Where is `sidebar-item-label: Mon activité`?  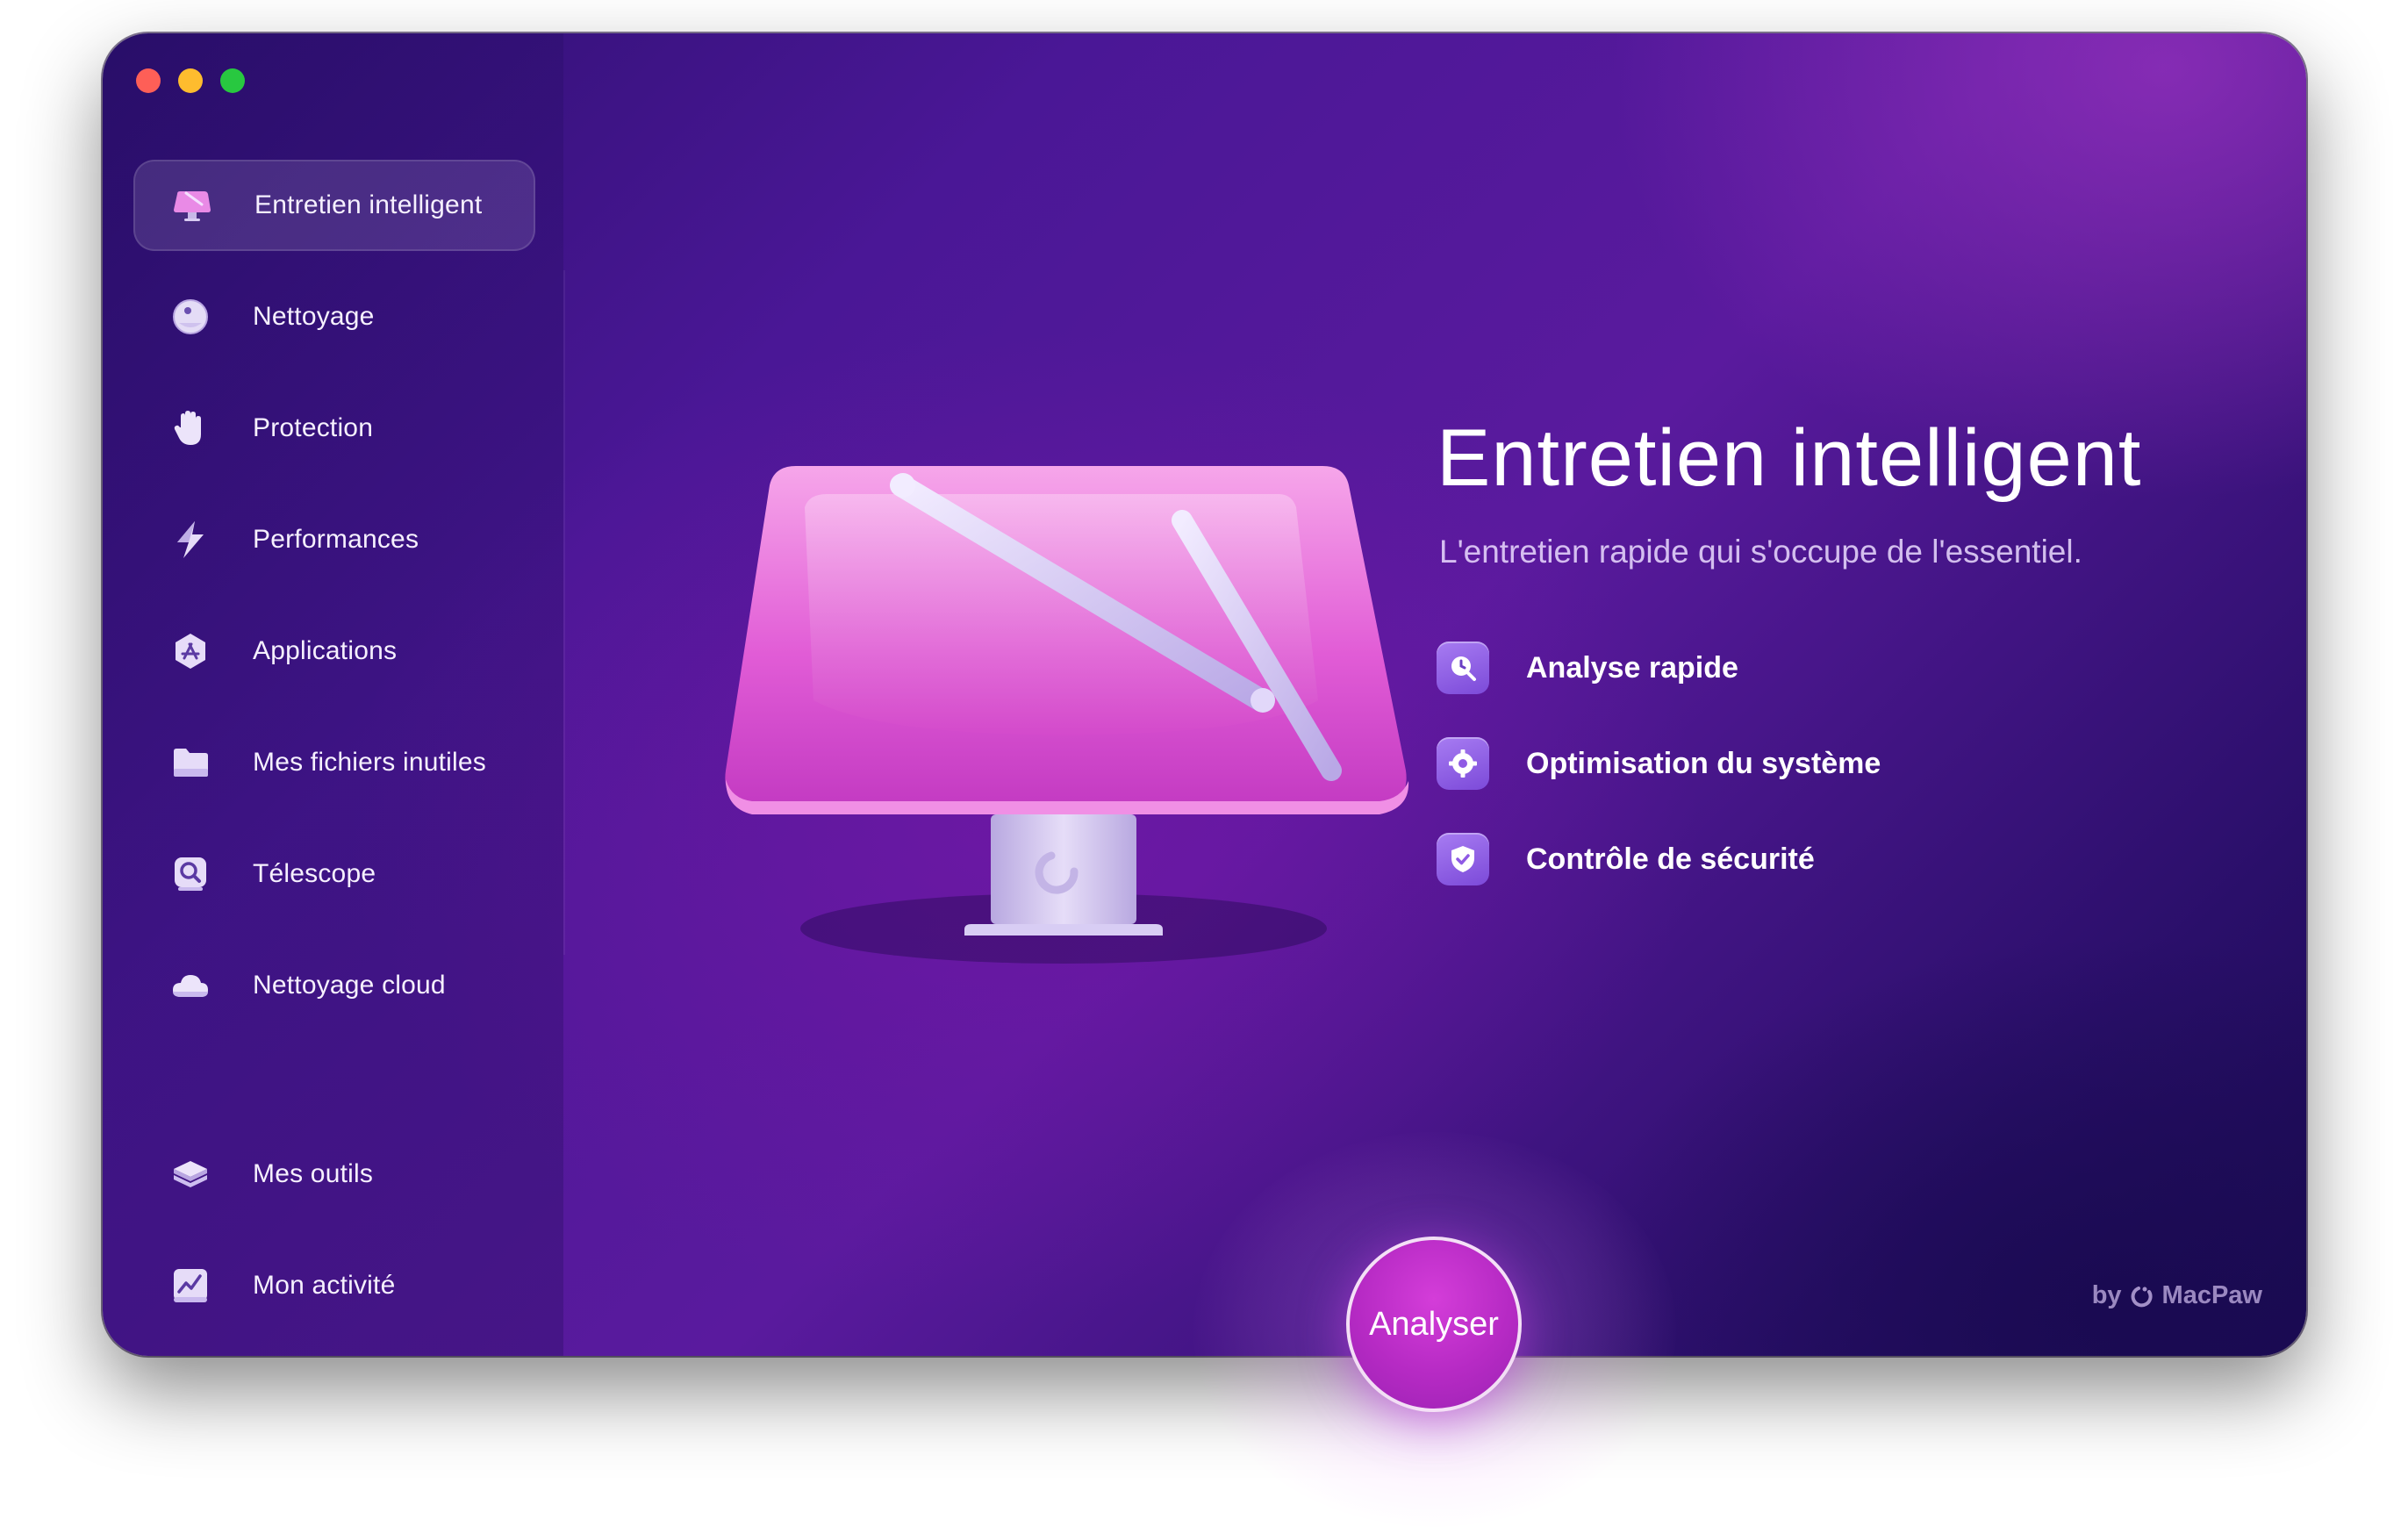
sidebar-item-label: Mon activité is located at coordinates (324, 1286).